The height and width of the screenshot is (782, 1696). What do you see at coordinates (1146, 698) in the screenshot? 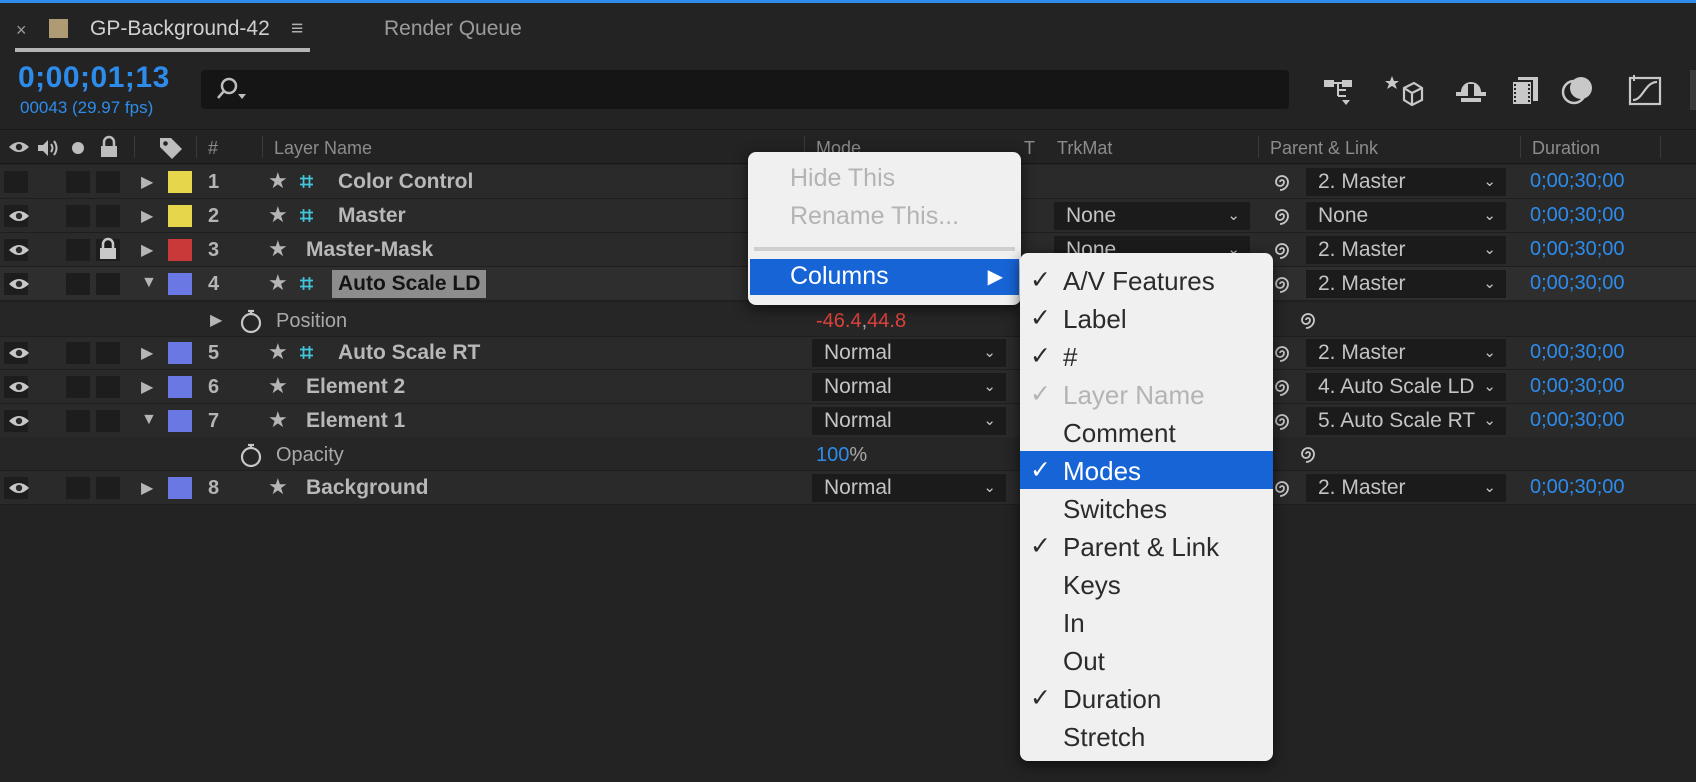
I see `submenu-item: ✓ Duration` at bounding box center [1146, 698].